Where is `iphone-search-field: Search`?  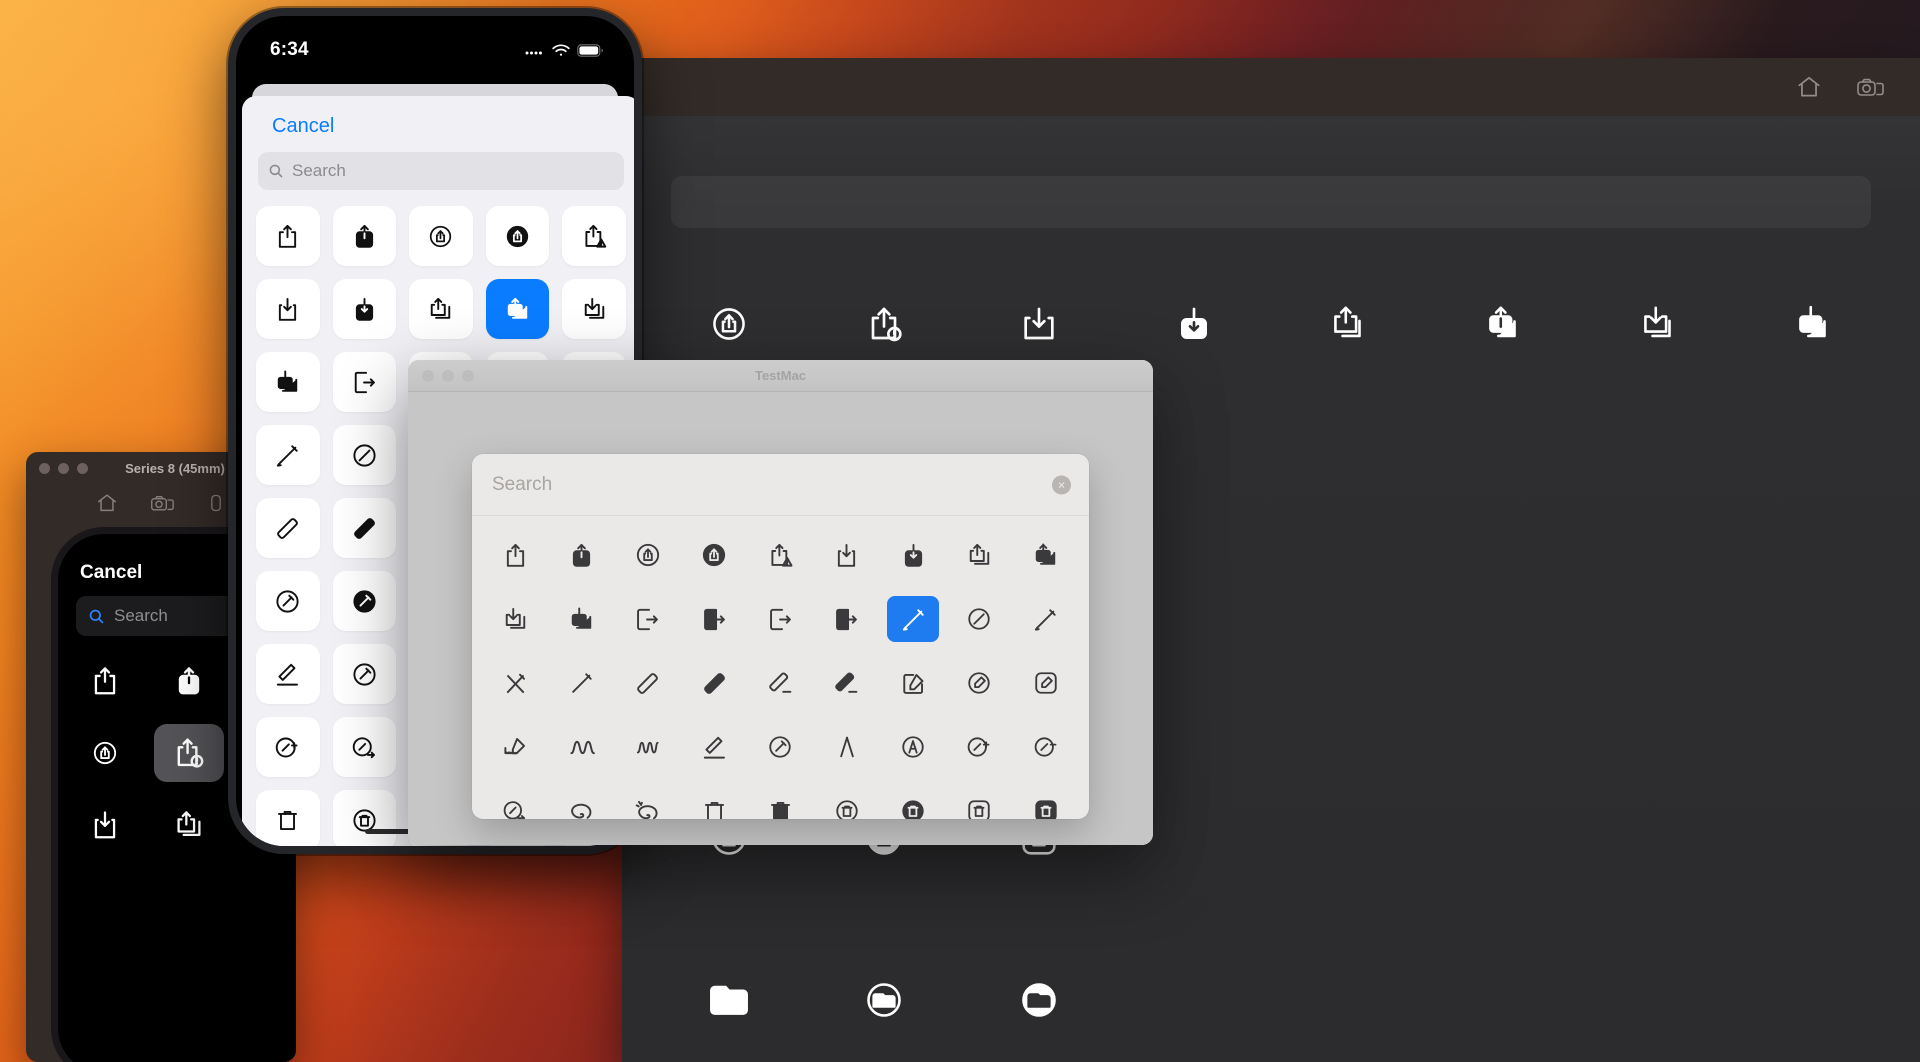
iphone-search-field: Search is located at coordinates (441, 171).